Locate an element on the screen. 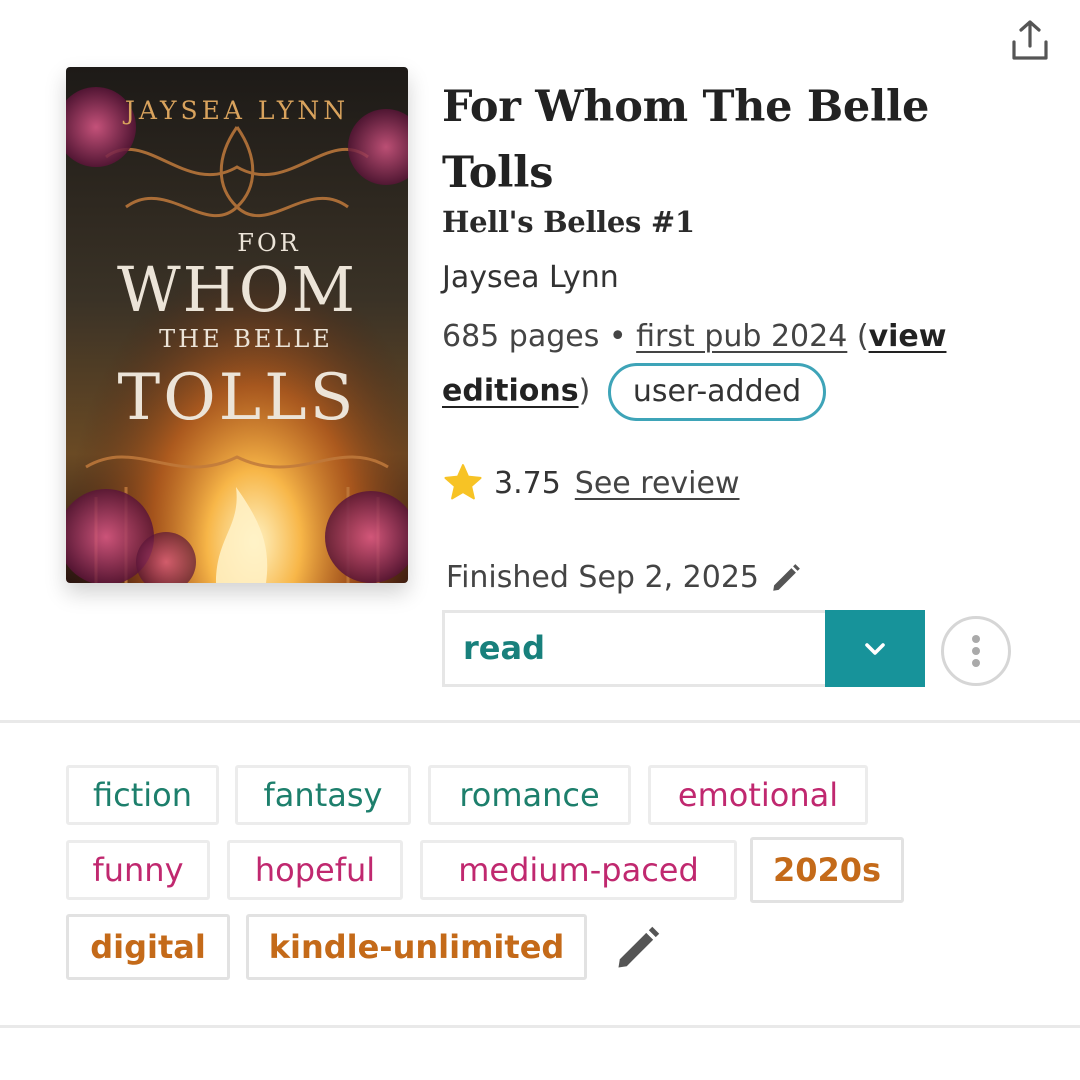 This screenshot has width=1080, height=1080. tag-fiction: fiction is located at coordinates (142, 795).